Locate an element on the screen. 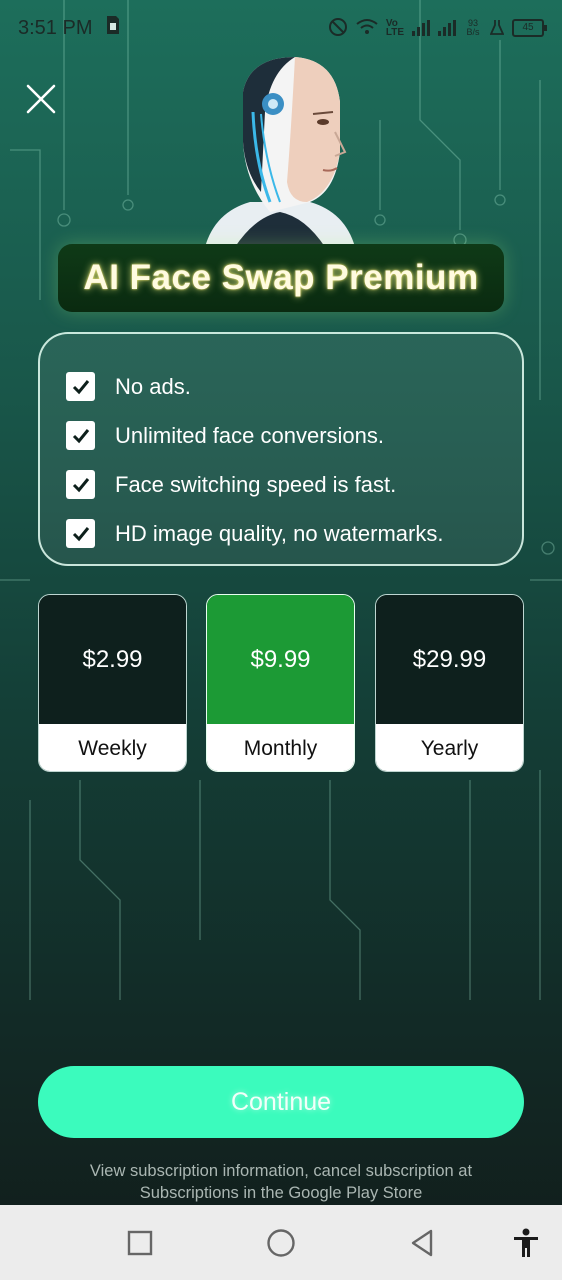 The width and height of the screenshot is (562, 1280). battery-icon: 45 is located at coordinates (529, 28).